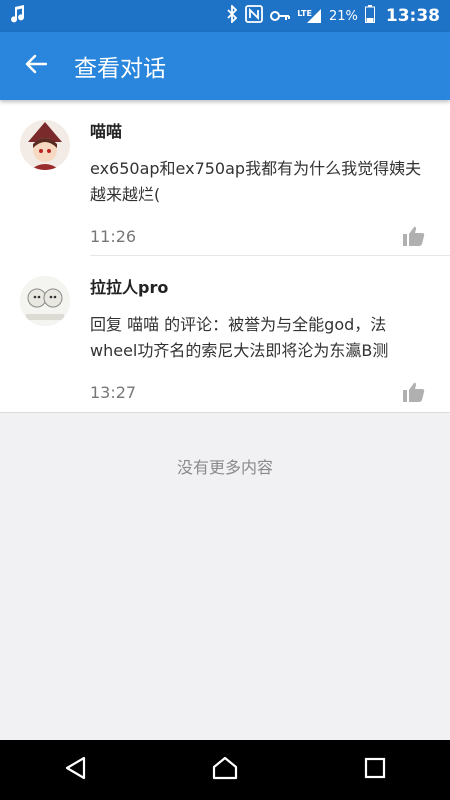  Describe the element at coordinates (369, 16) in the screenshot. I see `battery-icon` at that location.